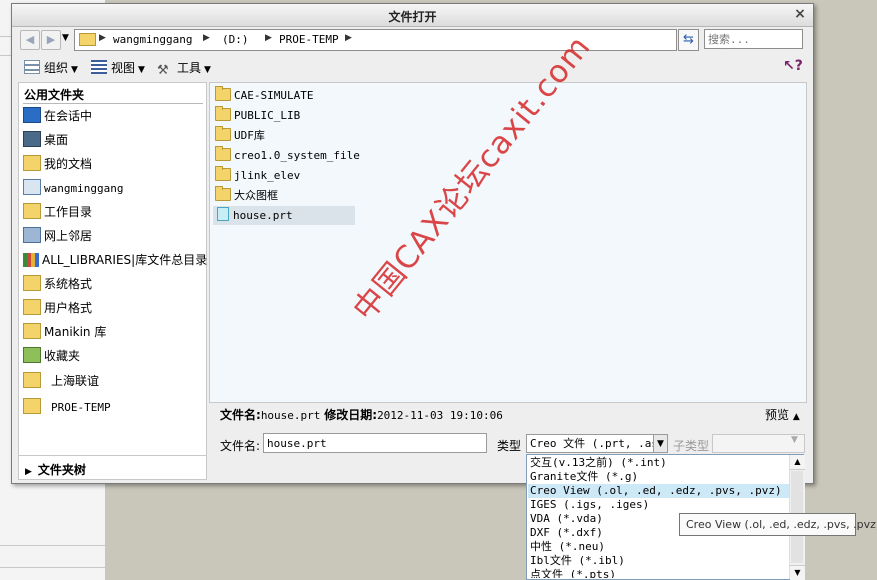 This screenshot has height=580, width=877. Describe the element at coordinates (32, 115) in the screenshot. I see `session-icon` at that location.